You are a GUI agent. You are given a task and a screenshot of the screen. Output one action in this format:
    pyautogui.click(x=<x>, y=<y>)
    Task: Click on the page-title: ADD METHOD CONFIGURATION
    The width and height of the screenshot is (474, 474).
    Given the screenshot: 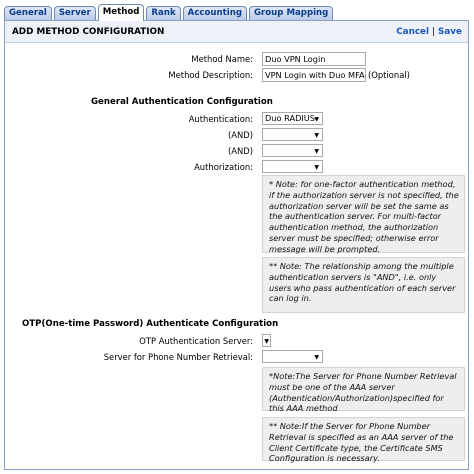 What is the action you would take?
    pyautogui.click(x=88, y=32)
    